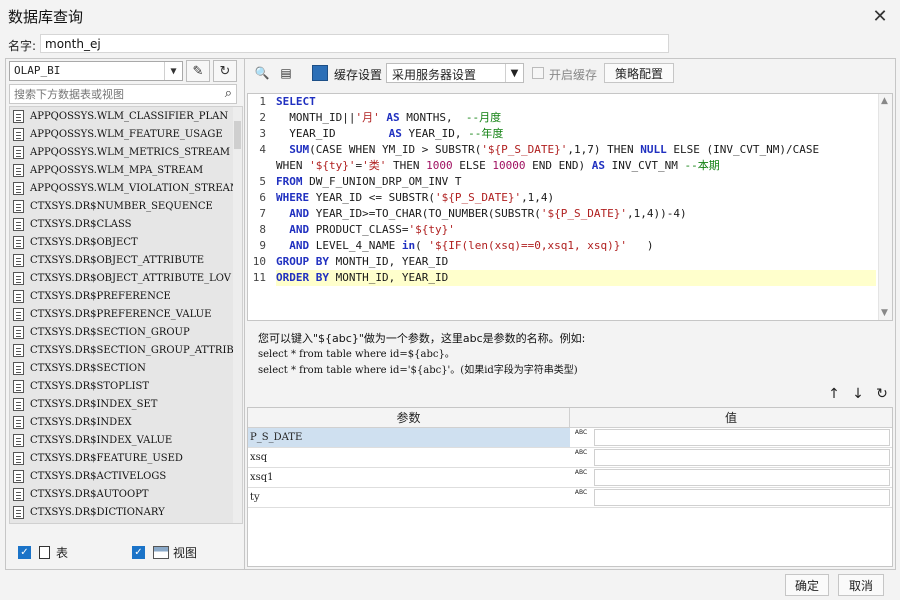 Image resolution: width=900 pixels, height=600 pixels. I want to click on show-views-row: ✓ 视图, so click(164, 552).